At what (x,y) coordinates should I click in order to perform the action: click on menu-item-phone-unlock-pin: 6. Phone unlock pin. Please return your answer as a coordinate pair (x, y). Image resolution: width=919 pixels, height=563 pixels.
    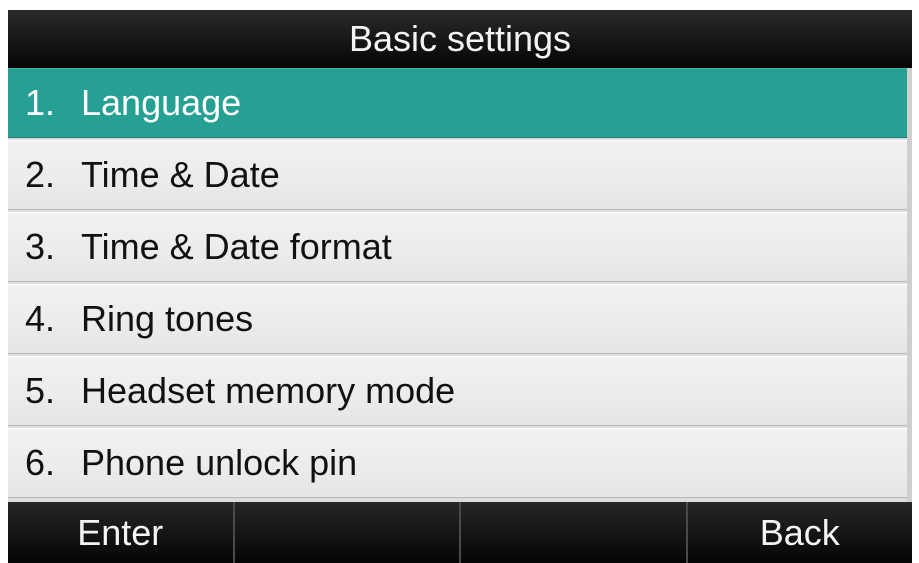
    Looking at the image, I should click on (460, 463).